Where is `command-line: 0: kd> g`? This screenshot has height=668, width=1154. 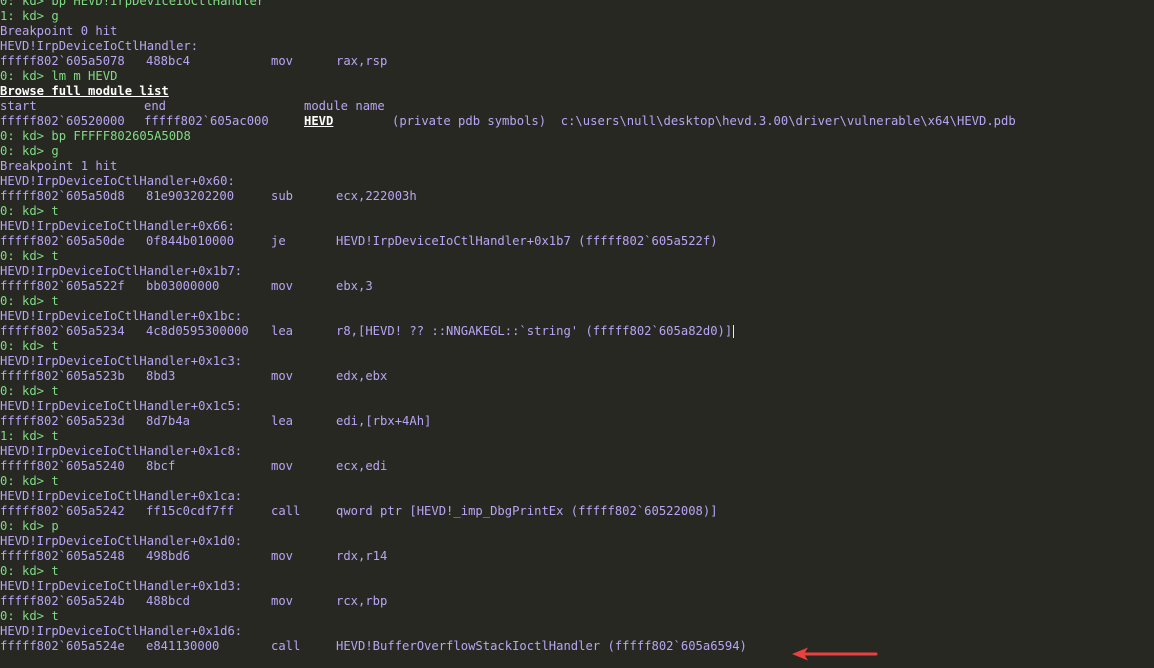
command-line: 0: kd> g is located at coordinates (508, 151).